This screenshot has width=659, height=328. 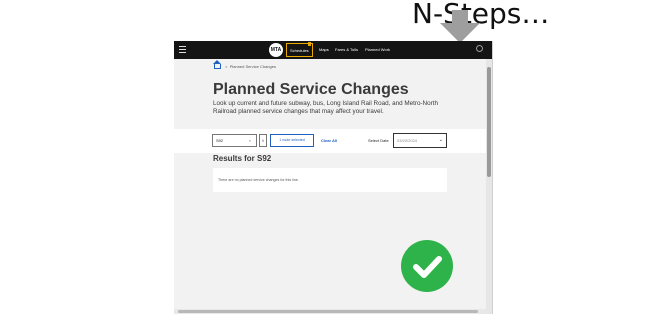 I want to click on page-title: Planned Service Changes, so click(x=311, y=89).